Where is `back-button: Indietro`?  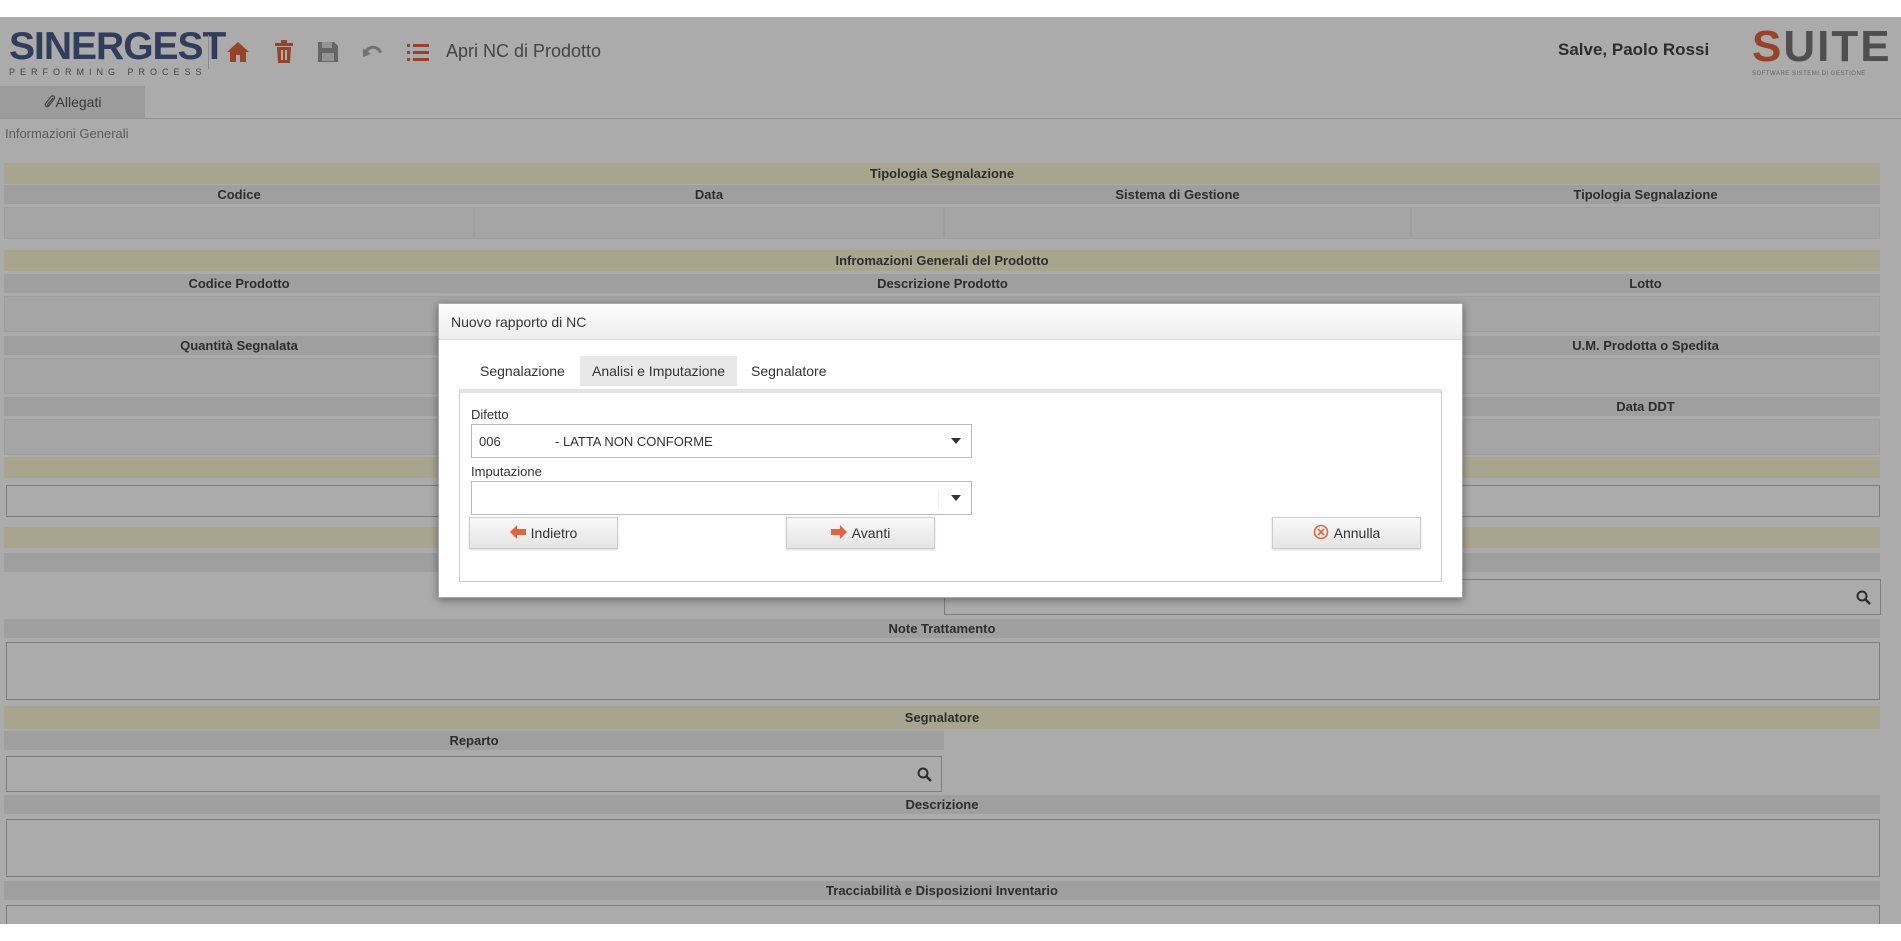
back-button: Indietro is located at coordinates (543, 533).